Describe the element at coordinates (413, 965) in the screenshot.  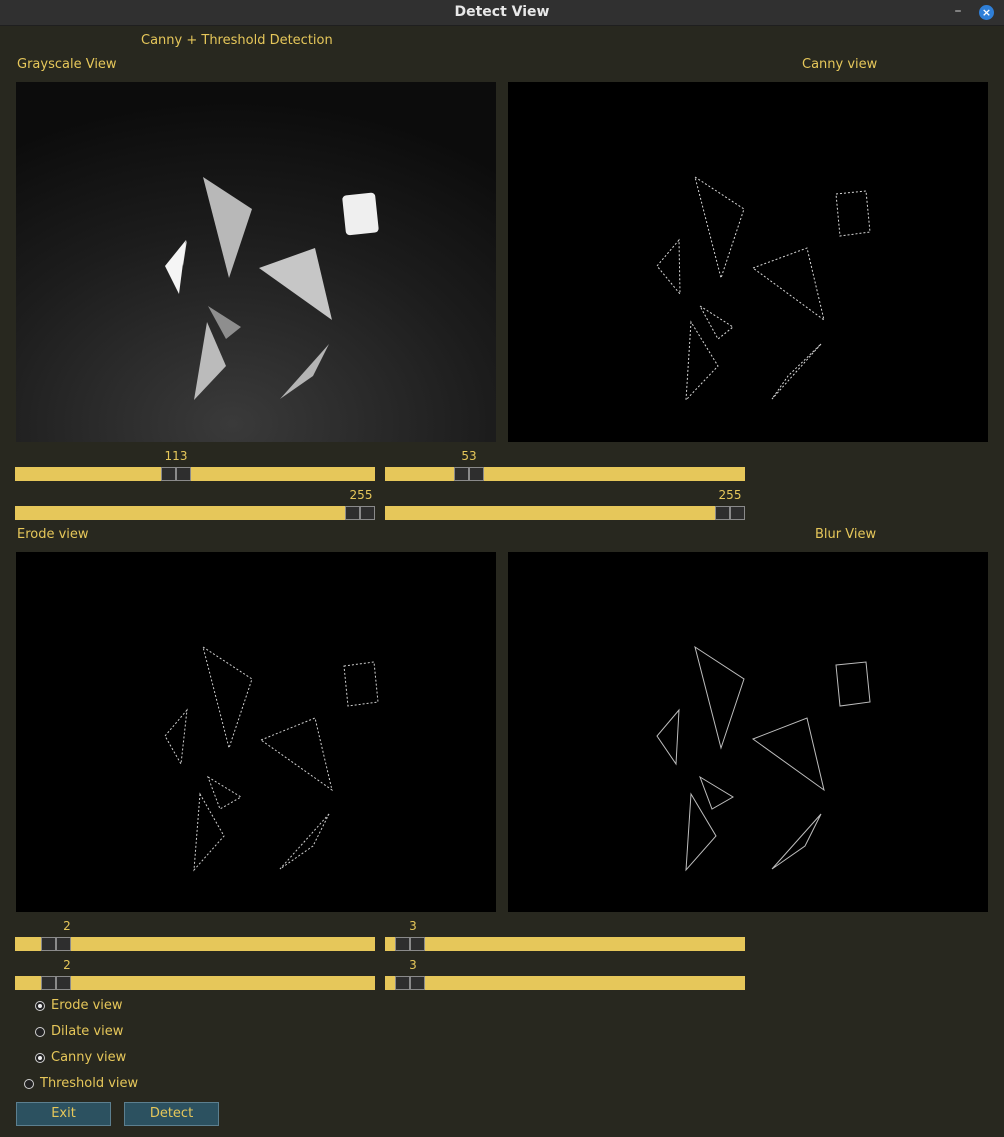
I see `blur-b-value: 3` at that location.